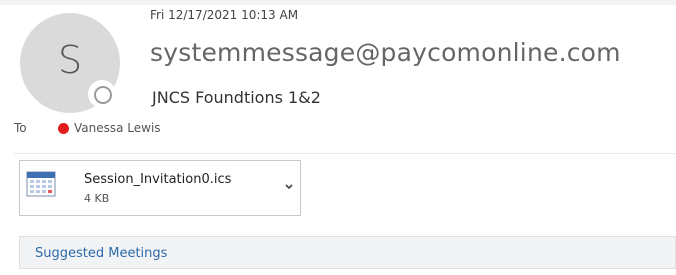 This screenshot has height=275, width=676. I want to click on recipient-name: Vanessa Lewis, so click(117, 128).